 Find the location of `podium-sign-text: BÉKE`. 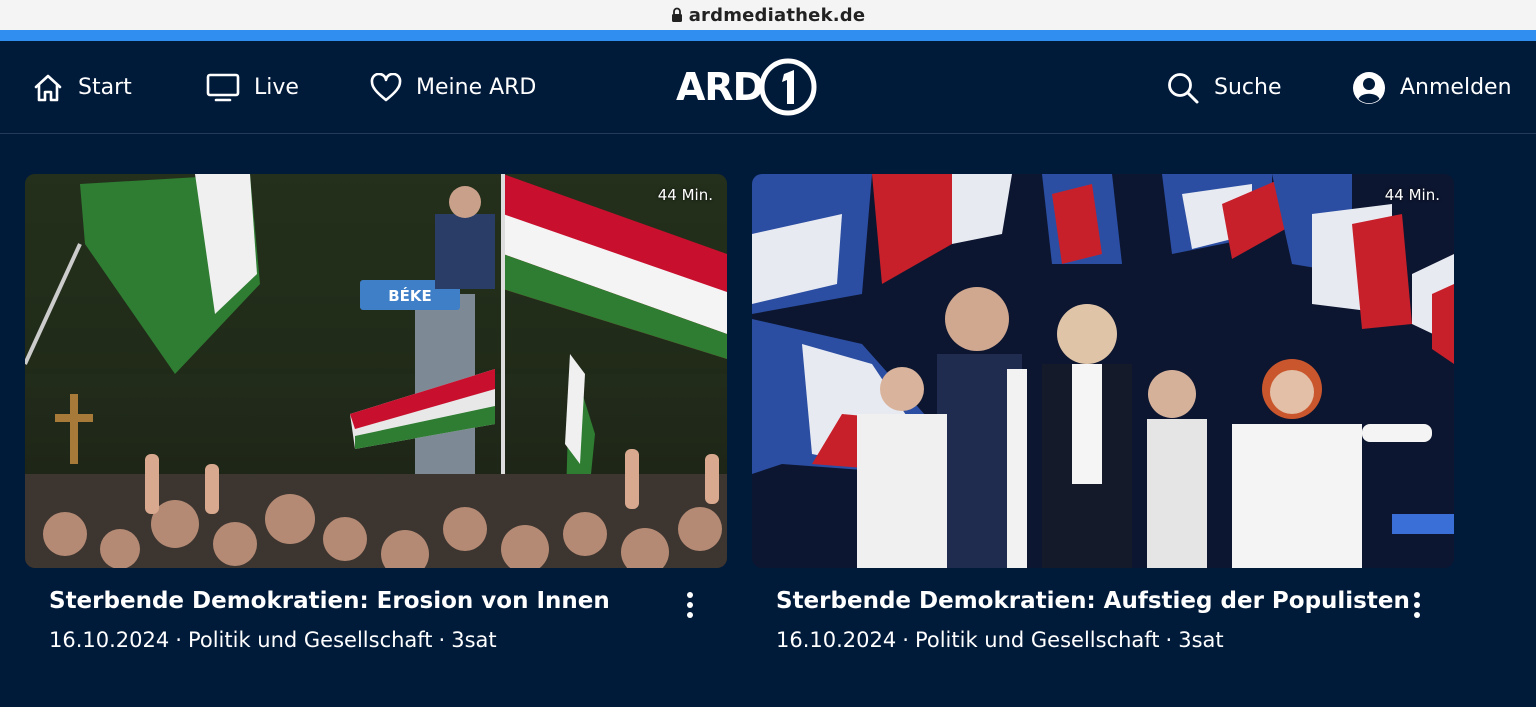

podium-sign-text: BÉKE is located at coordinates (410, 295).